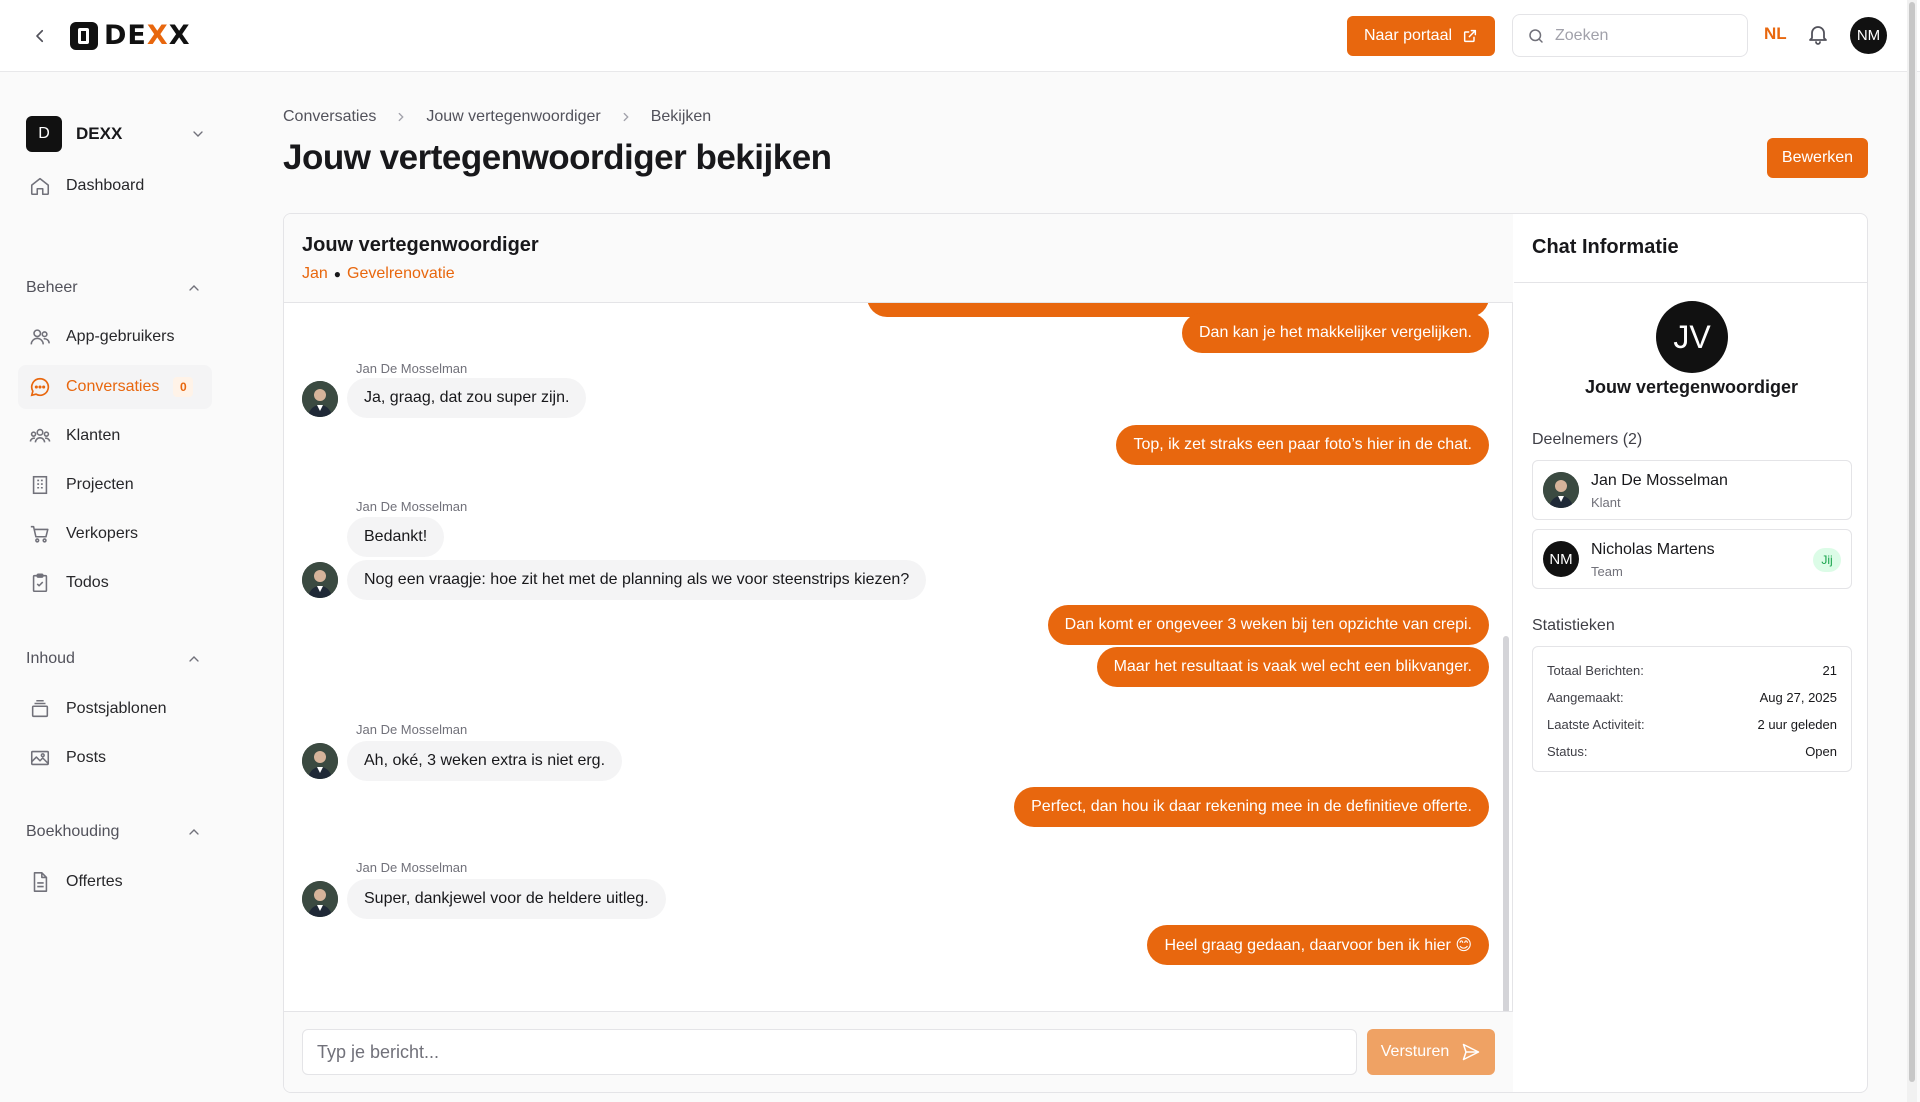 The image size is (1920, 1102). What do you see at coordinates (513, 117) in the screenshot?
I see `breadcrumb-conversation: Jouw vertegenwoordiger` at bounding box center [513, 117].